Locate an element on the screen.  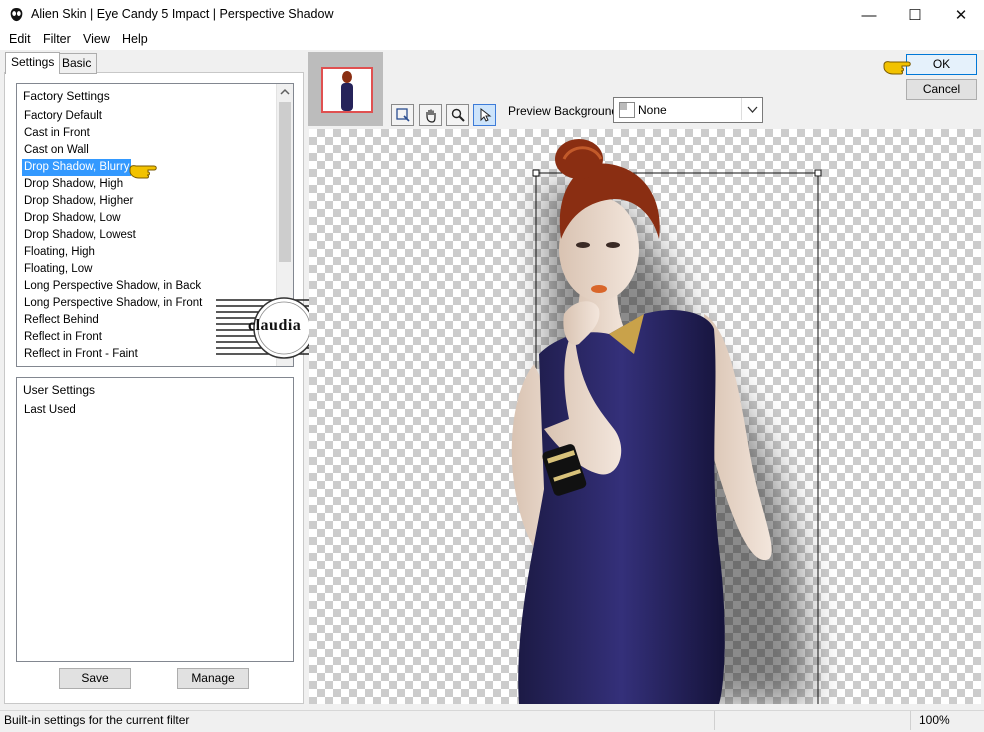
minimize-icon: — is located at coordinates (869, 15).